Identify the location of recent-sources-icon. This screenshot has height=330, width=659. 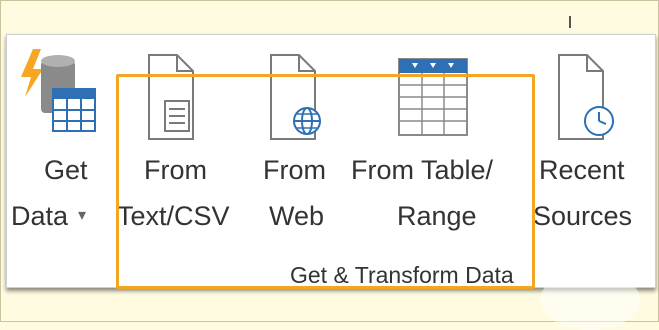
(586, 97).